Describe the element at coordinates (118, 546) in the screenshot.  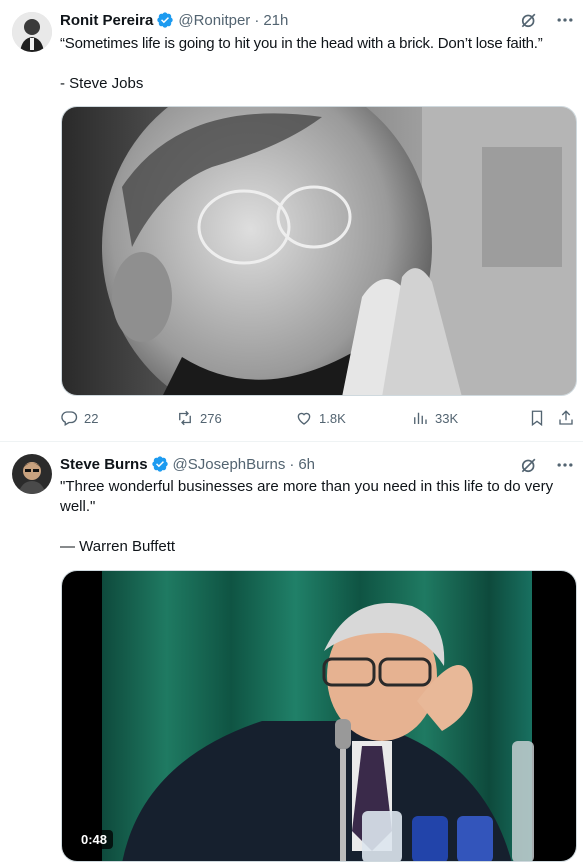
I see `tweet-text-line2: — Warren Buffett` at that location.